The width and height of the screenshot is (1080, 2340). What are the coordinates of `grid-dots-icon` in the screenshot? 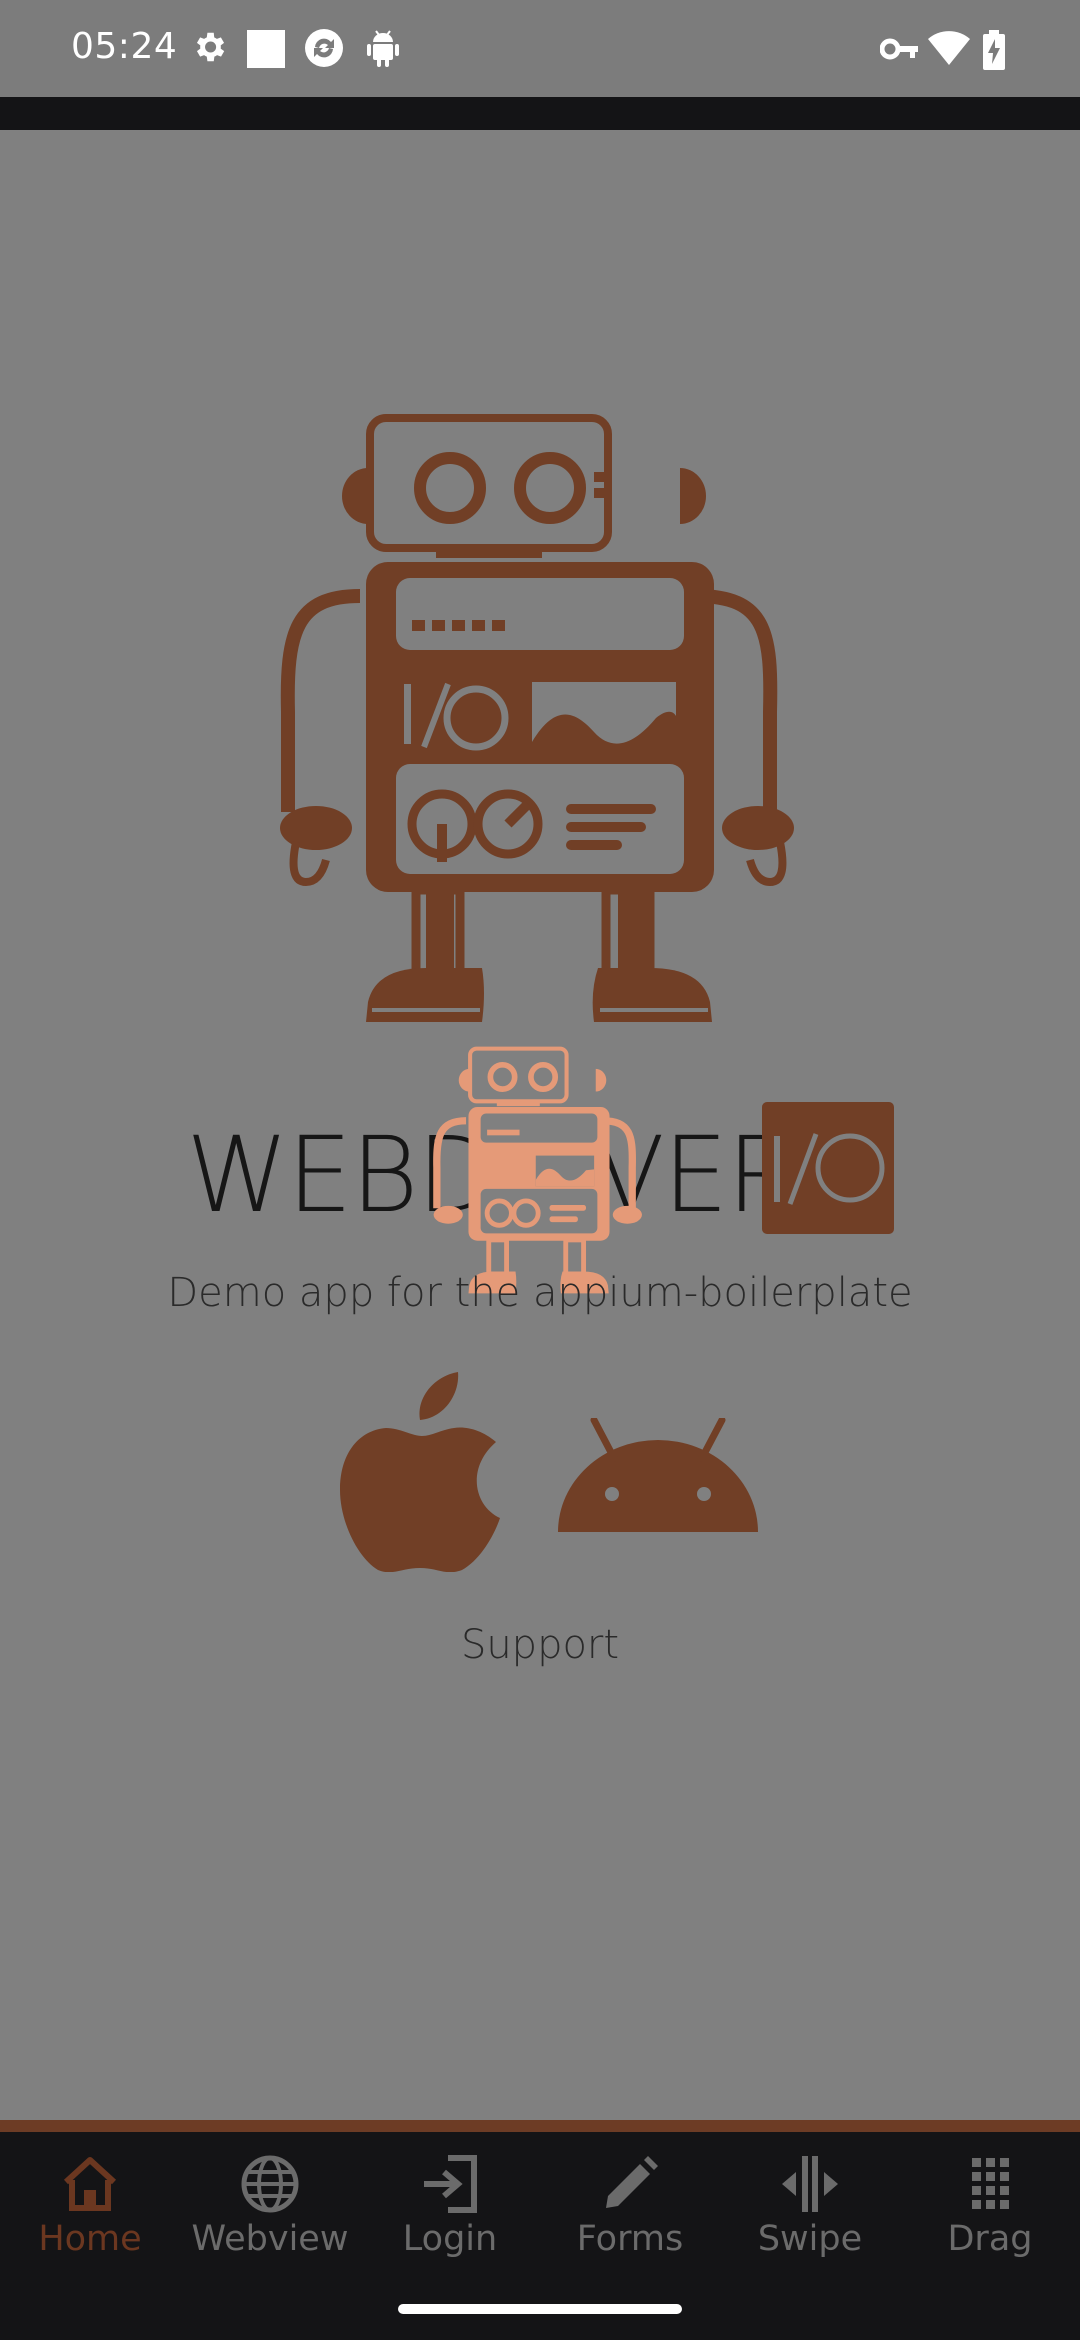 It's located at (990, 2183).